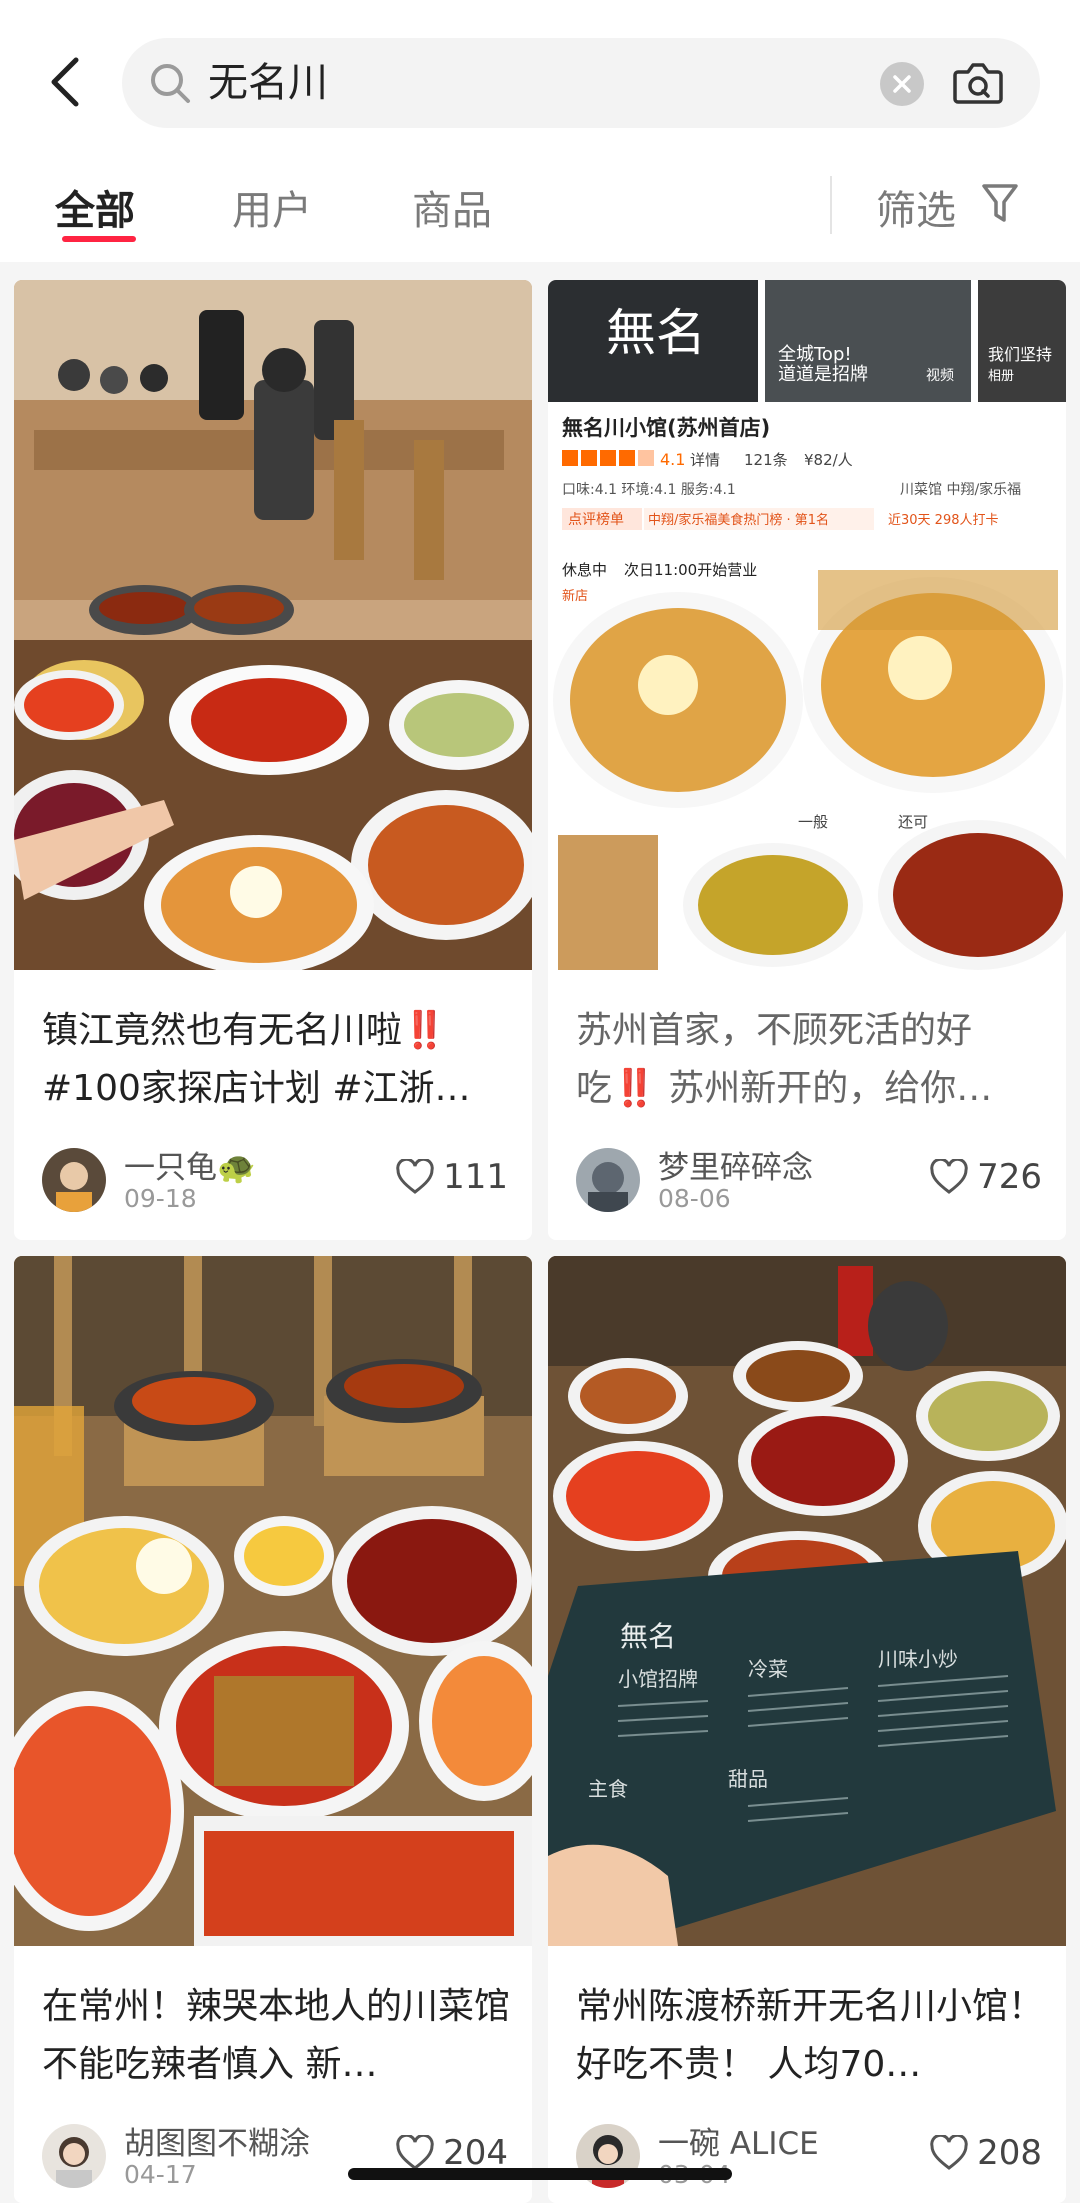 This screenshot has height=2203, width=1080. I want to click on like-count: 208, so click(1009, 2153).